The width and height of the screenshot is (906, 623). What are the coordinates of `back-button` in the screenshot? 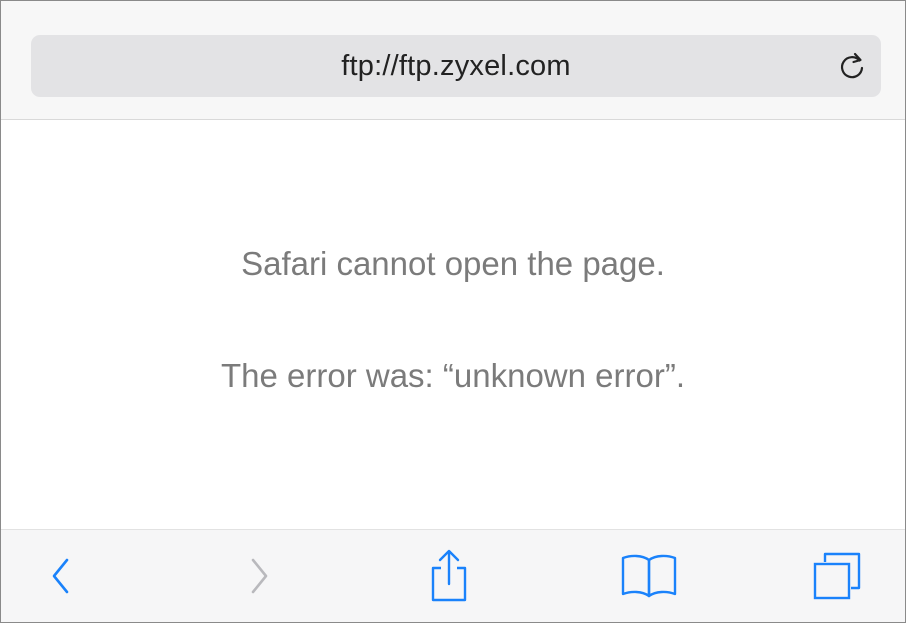 It's located at (61, 576).